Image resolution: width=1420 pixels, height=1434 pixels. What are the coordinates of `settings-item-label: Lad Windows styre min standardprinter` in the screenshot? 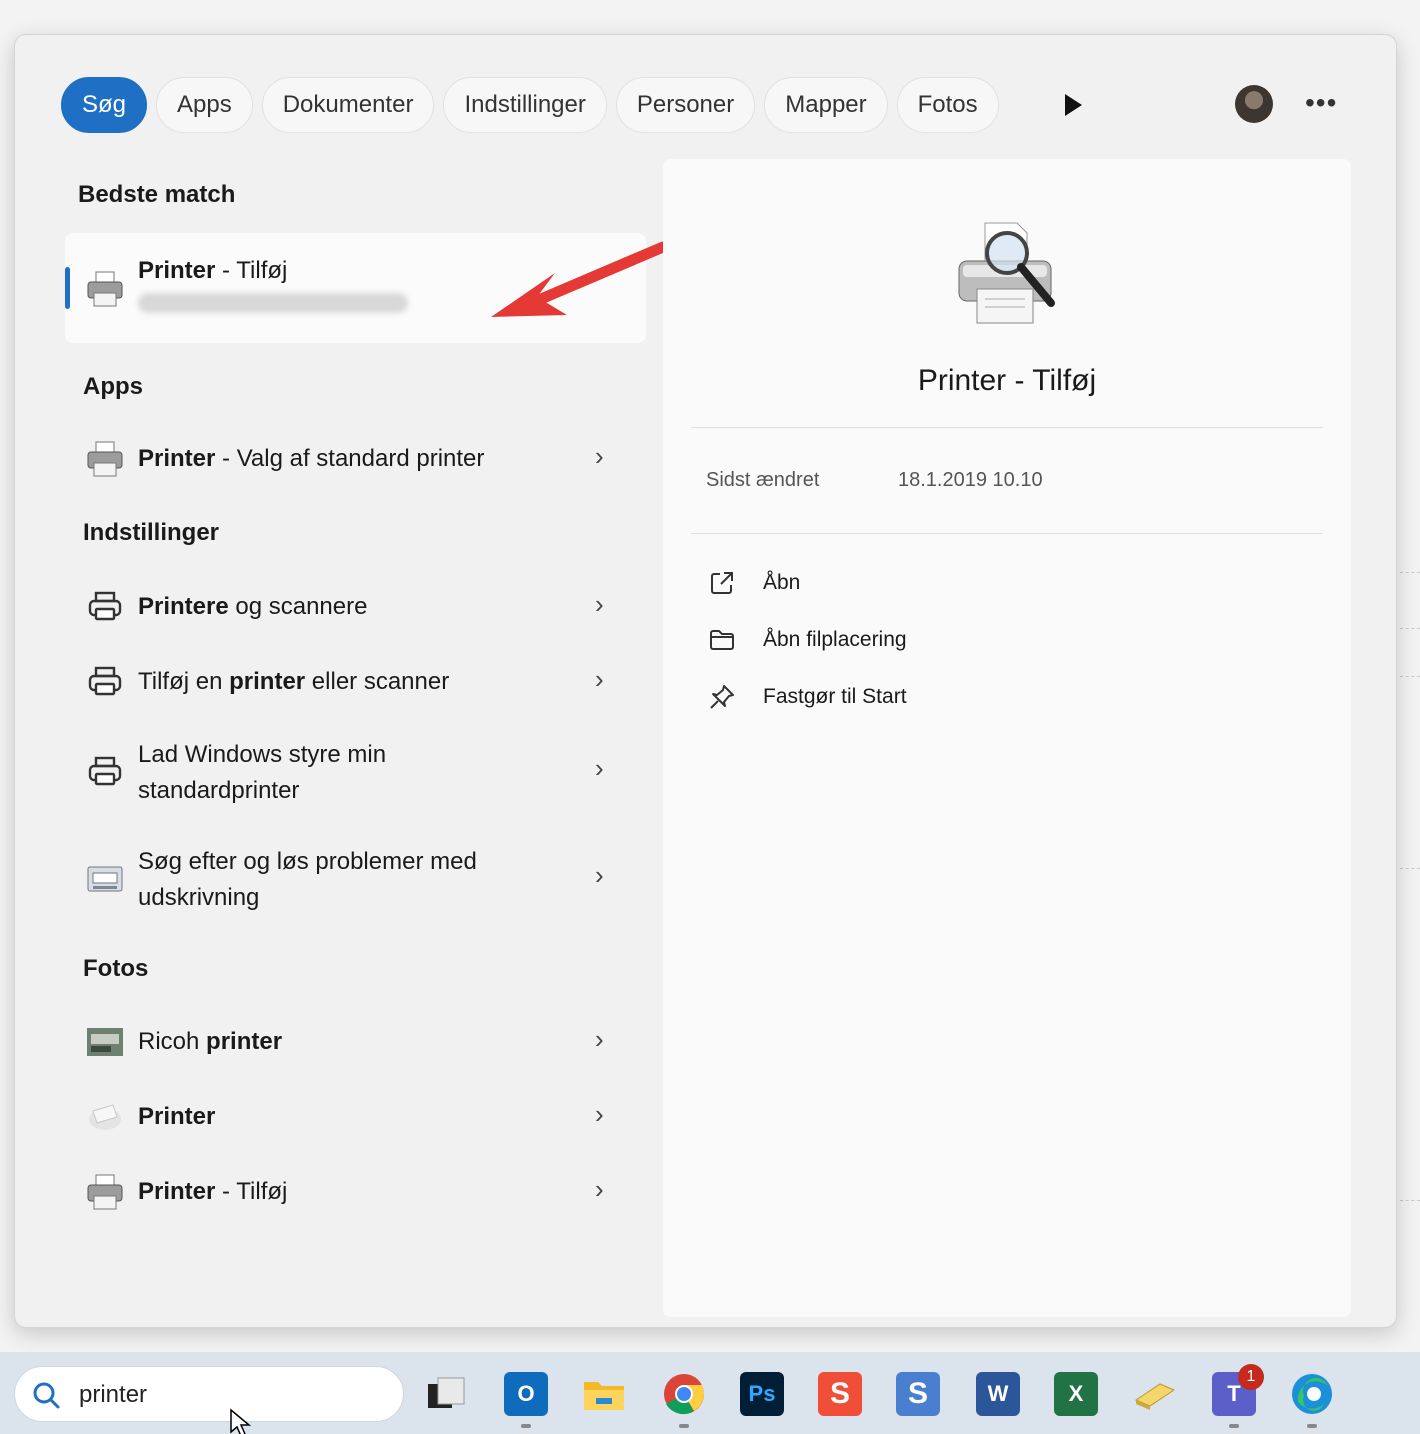 It's located at (262, 772).